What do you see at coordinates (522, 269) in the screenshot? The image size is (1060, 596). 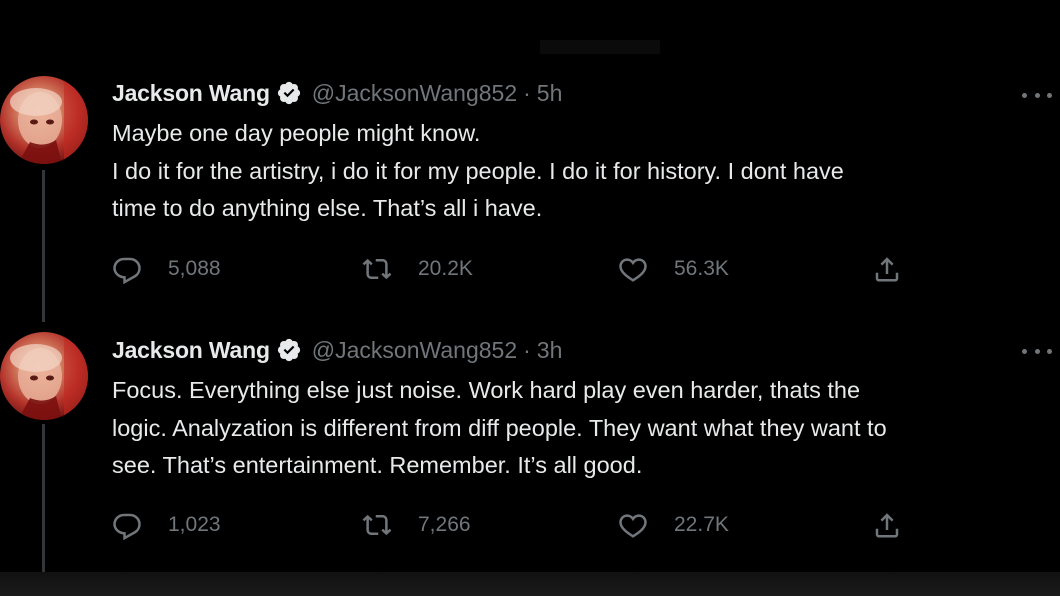 I see `tweet-actions: 5,088 20.2K 56.3K` at bounding box center [522, 269].